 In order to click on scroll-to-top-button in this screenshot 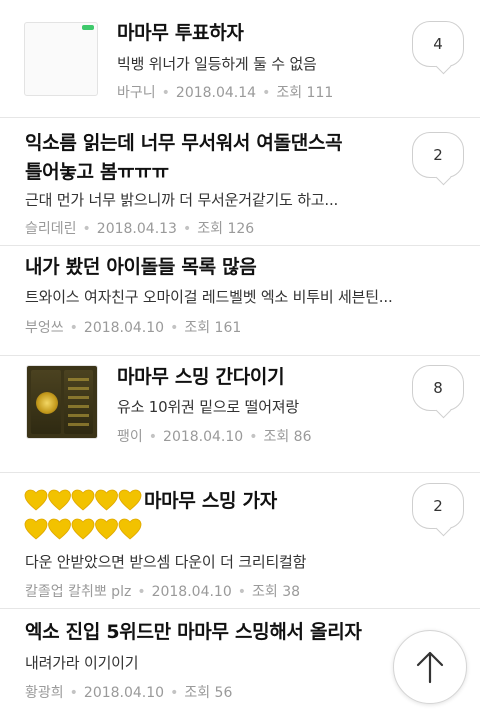, I will do `click(430, 667)`.